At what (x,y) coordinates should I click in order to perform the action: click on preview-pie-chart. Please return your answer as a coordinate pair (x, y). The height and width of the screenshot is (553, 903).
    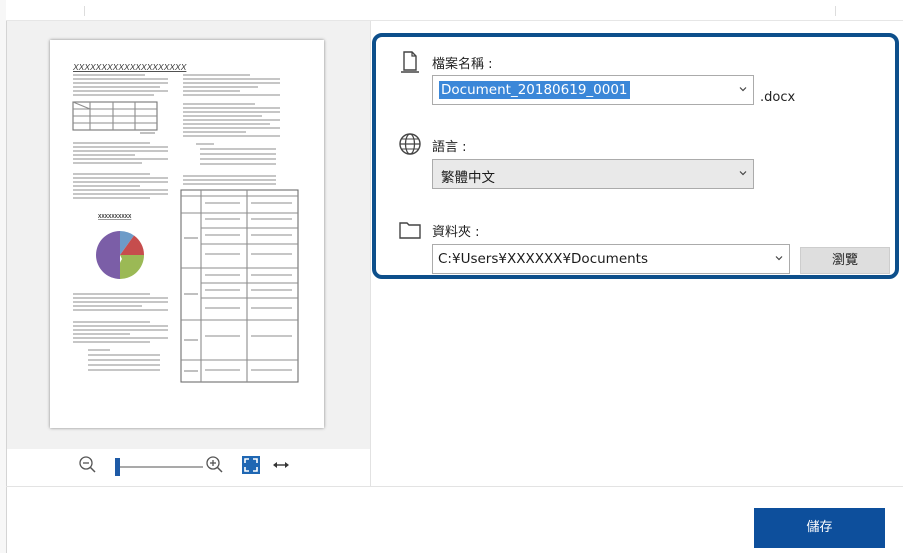
    Looking at the image, I should click on (120, 255).